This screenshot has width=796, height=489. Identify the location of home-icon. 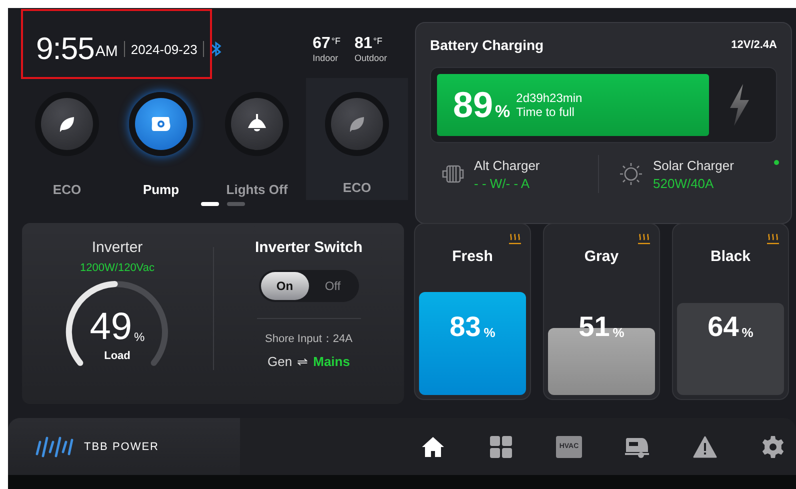
(433, 447).